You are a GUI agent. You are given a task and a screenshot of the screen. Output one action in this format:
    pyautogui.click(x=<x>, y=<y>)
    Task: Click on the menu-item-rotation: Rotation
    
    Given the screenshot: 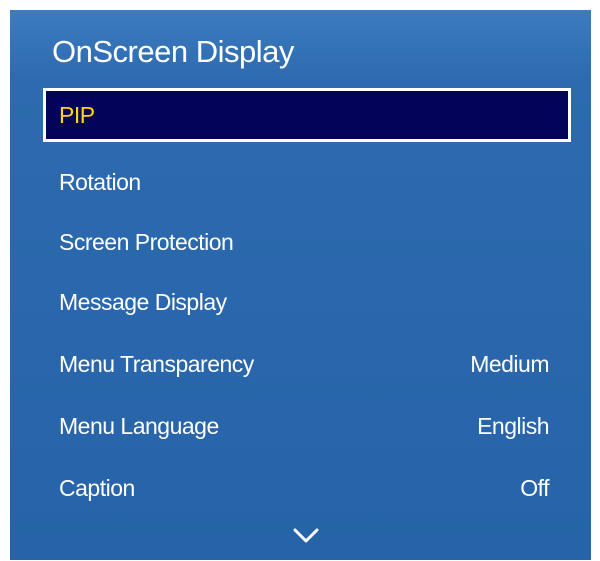 What is the action you would take?
    pyautogui.click(x=307, y=182)
    